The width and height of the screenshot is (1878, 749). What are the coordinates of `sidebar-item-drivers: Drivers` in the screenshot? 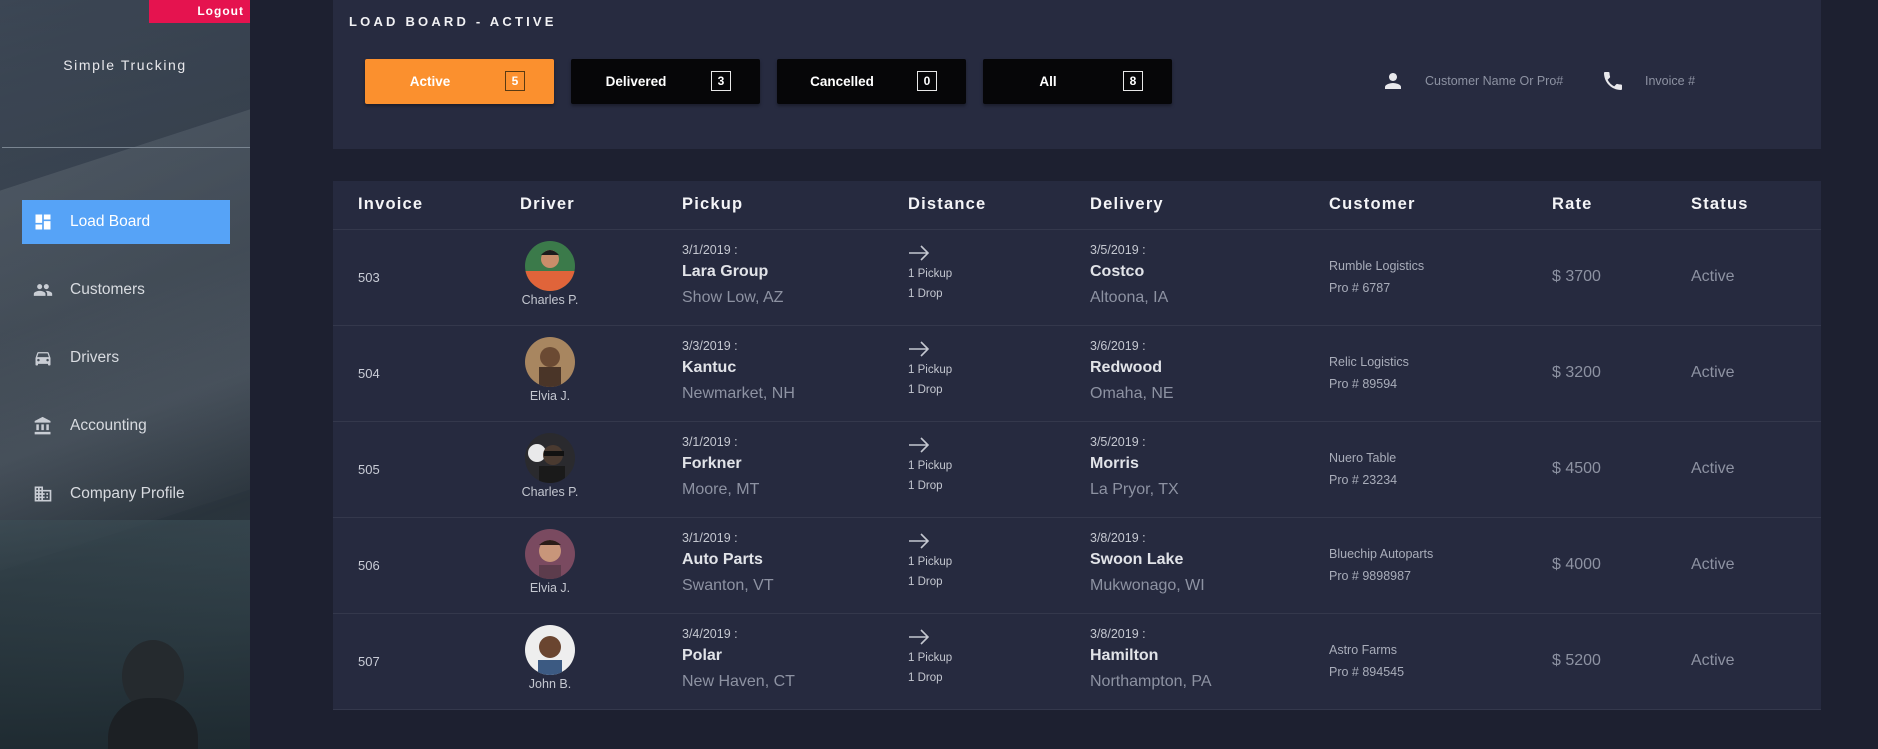 It's located at (126, 358).